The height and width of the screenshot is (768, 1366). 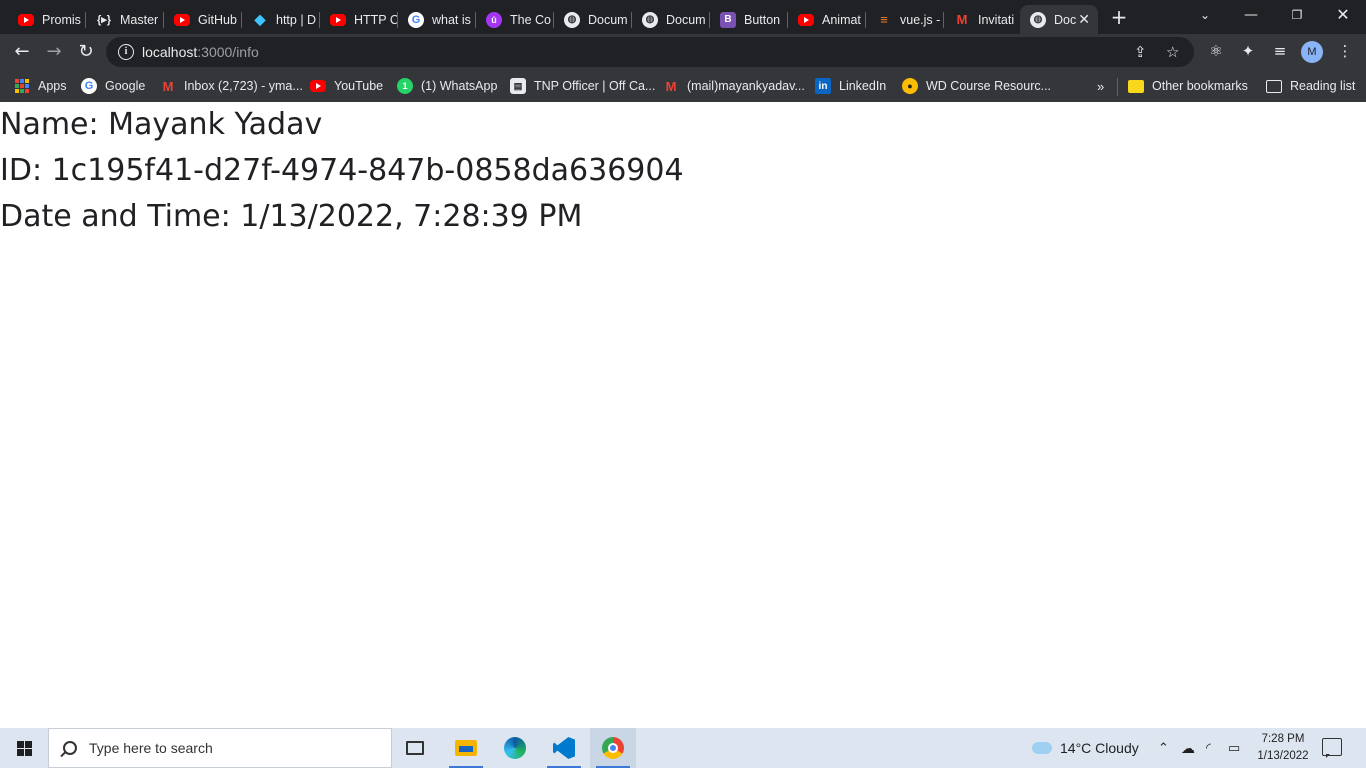 I want to click on weather-widget: 14°C Cloudy, so click(x=1085, y=748).